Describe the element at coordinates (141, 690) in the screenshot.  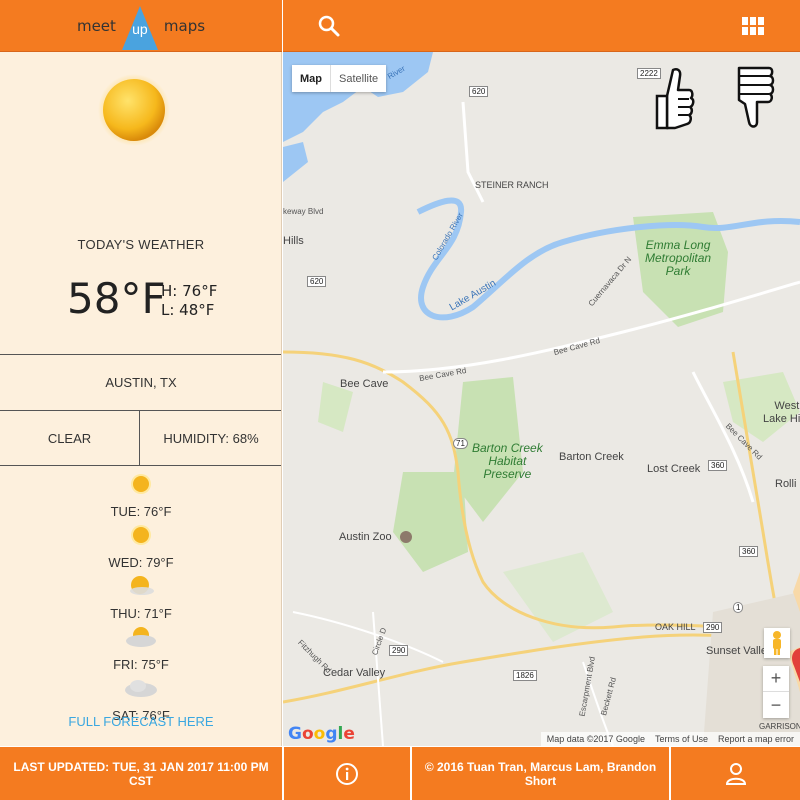
I see `cloud-icon` at that location.